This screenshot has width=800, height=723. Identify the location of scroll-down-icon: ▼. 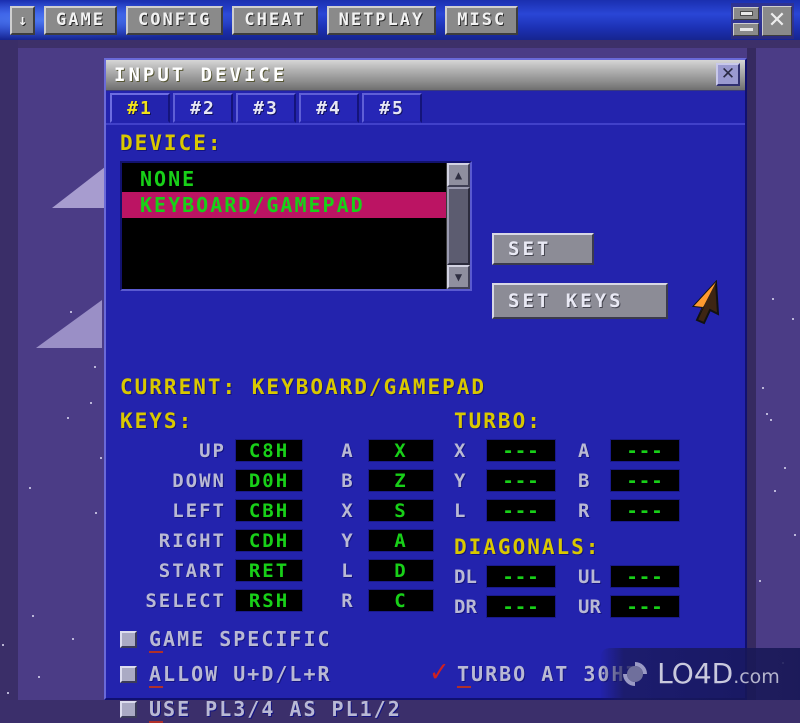
(458, 277).